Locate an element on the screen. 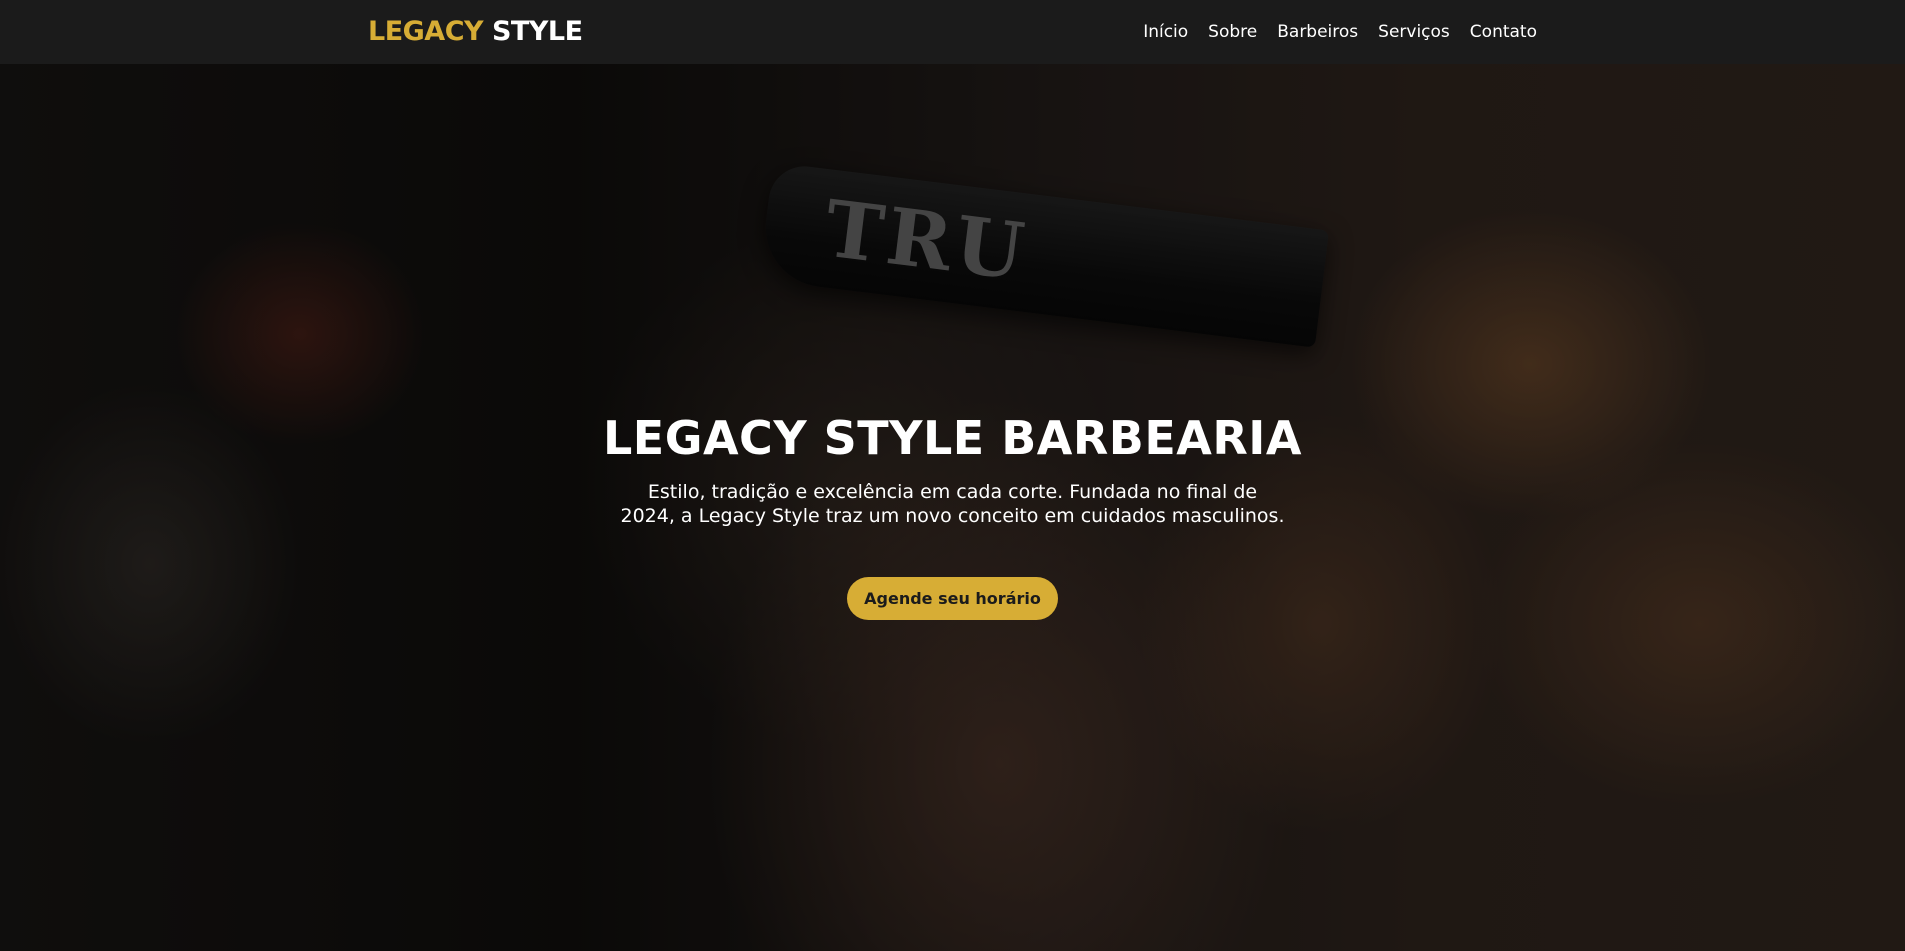 The width and height of the screenshot is (1905, 951). hero-title: LEGACY STYLE BARBEARIA is located at coordinates (952, 438).